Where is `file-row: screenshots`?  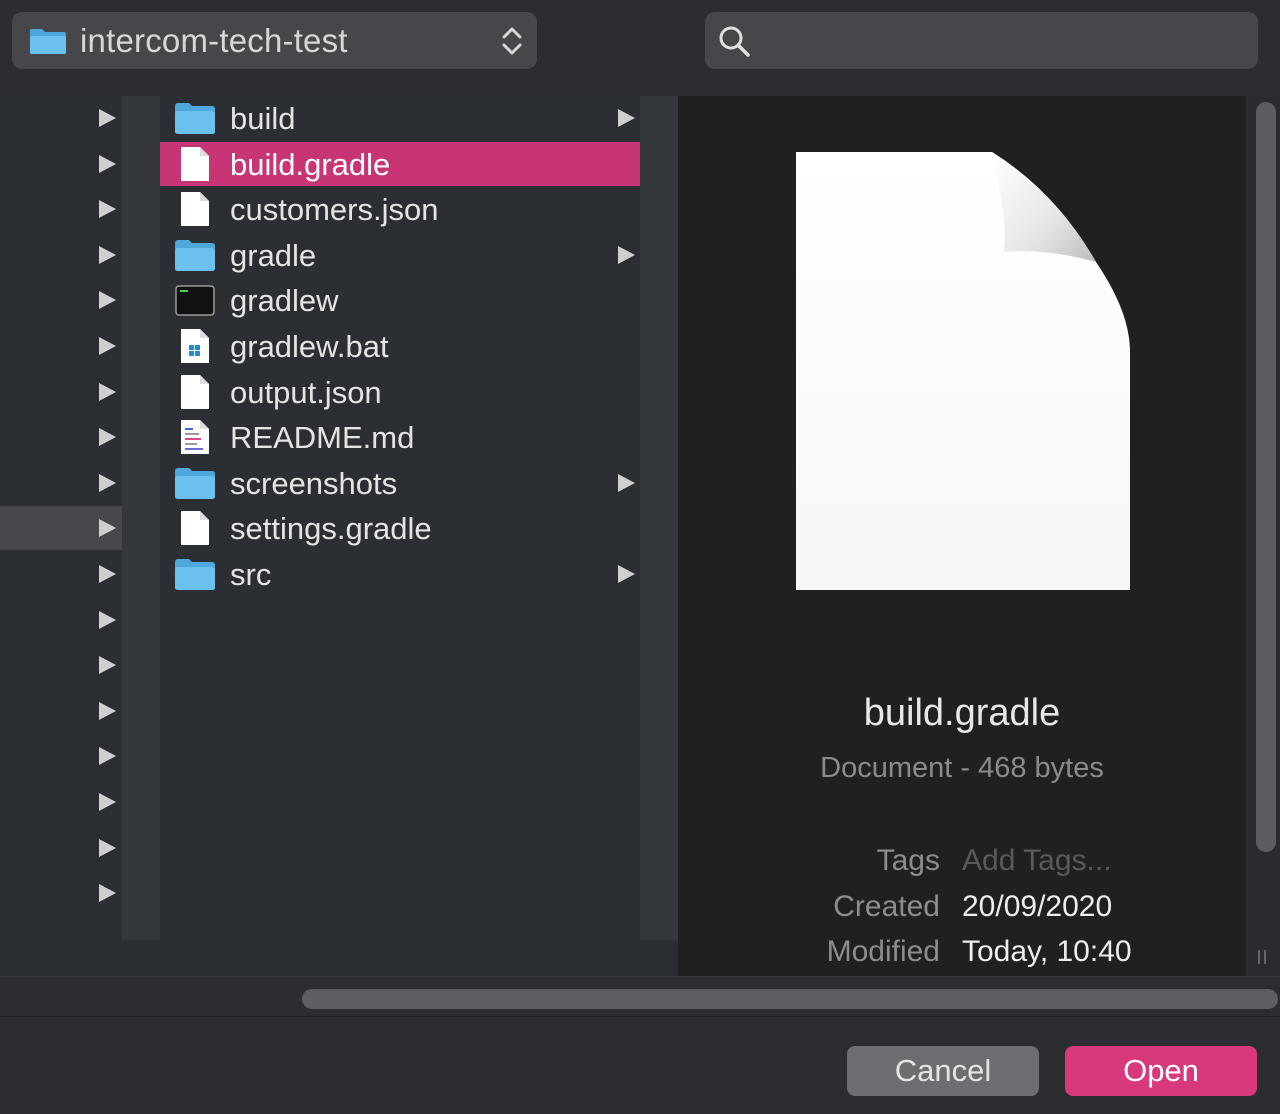
file-row: screenshots is located at coordinates (400, 483).